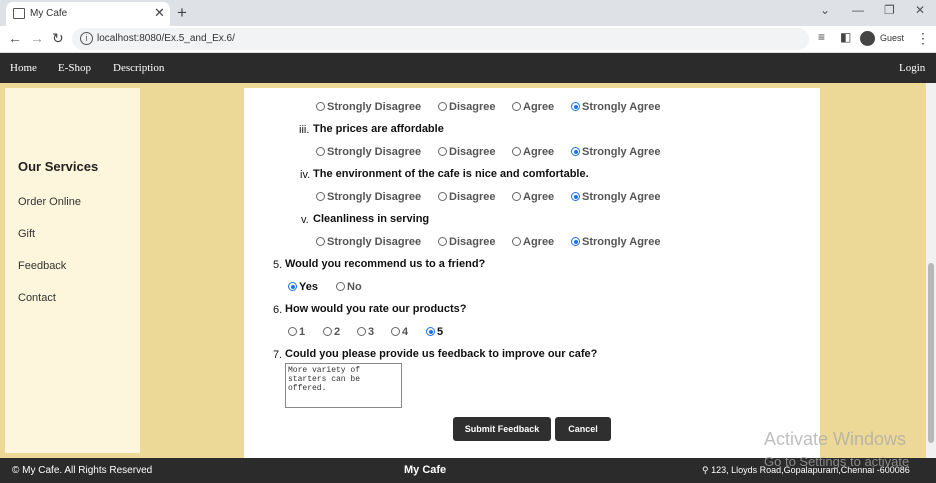 Image resolution: width=936 pixels, height=483 pixels. Describe the element at coordinates (440, 39) in the screenshot. I see `address-bar: i localhost:8080/Ex.5_and_Ex.6/` at that location.